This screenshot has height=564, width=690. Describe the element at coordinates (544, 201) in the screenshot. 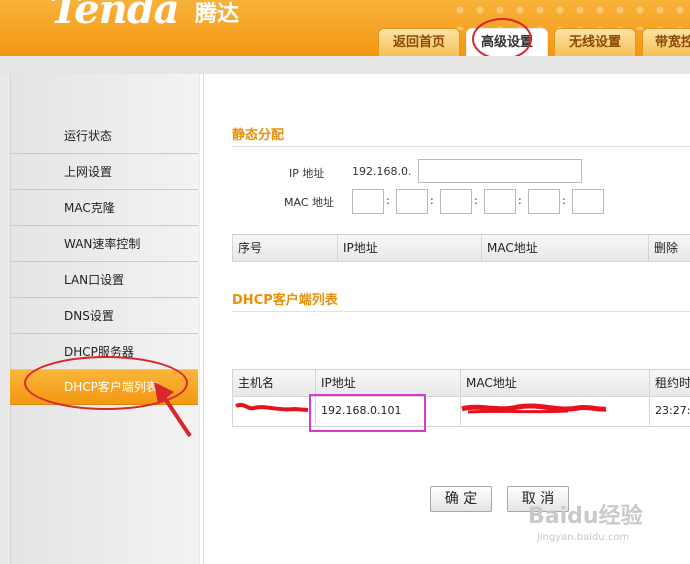

I see `mac-octet-5-input` at that location.